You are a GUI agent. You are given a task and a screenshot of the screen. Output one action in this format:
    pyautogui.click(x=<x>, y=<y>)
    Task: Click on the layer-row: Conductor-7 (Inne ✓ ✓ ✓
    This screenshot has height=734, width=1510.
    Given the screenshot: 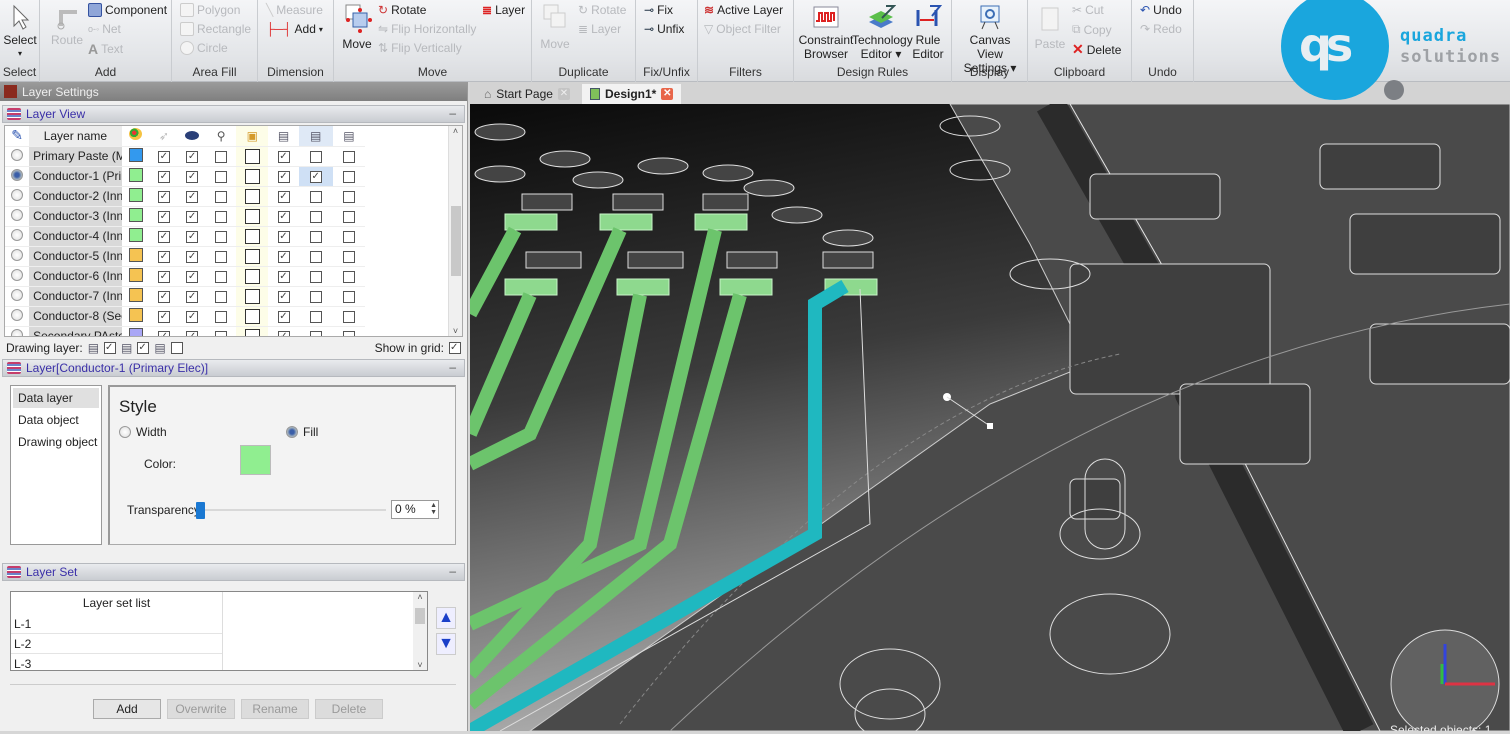 What is the action you would take?
    pyautogui.click(x=185, y=296)
    